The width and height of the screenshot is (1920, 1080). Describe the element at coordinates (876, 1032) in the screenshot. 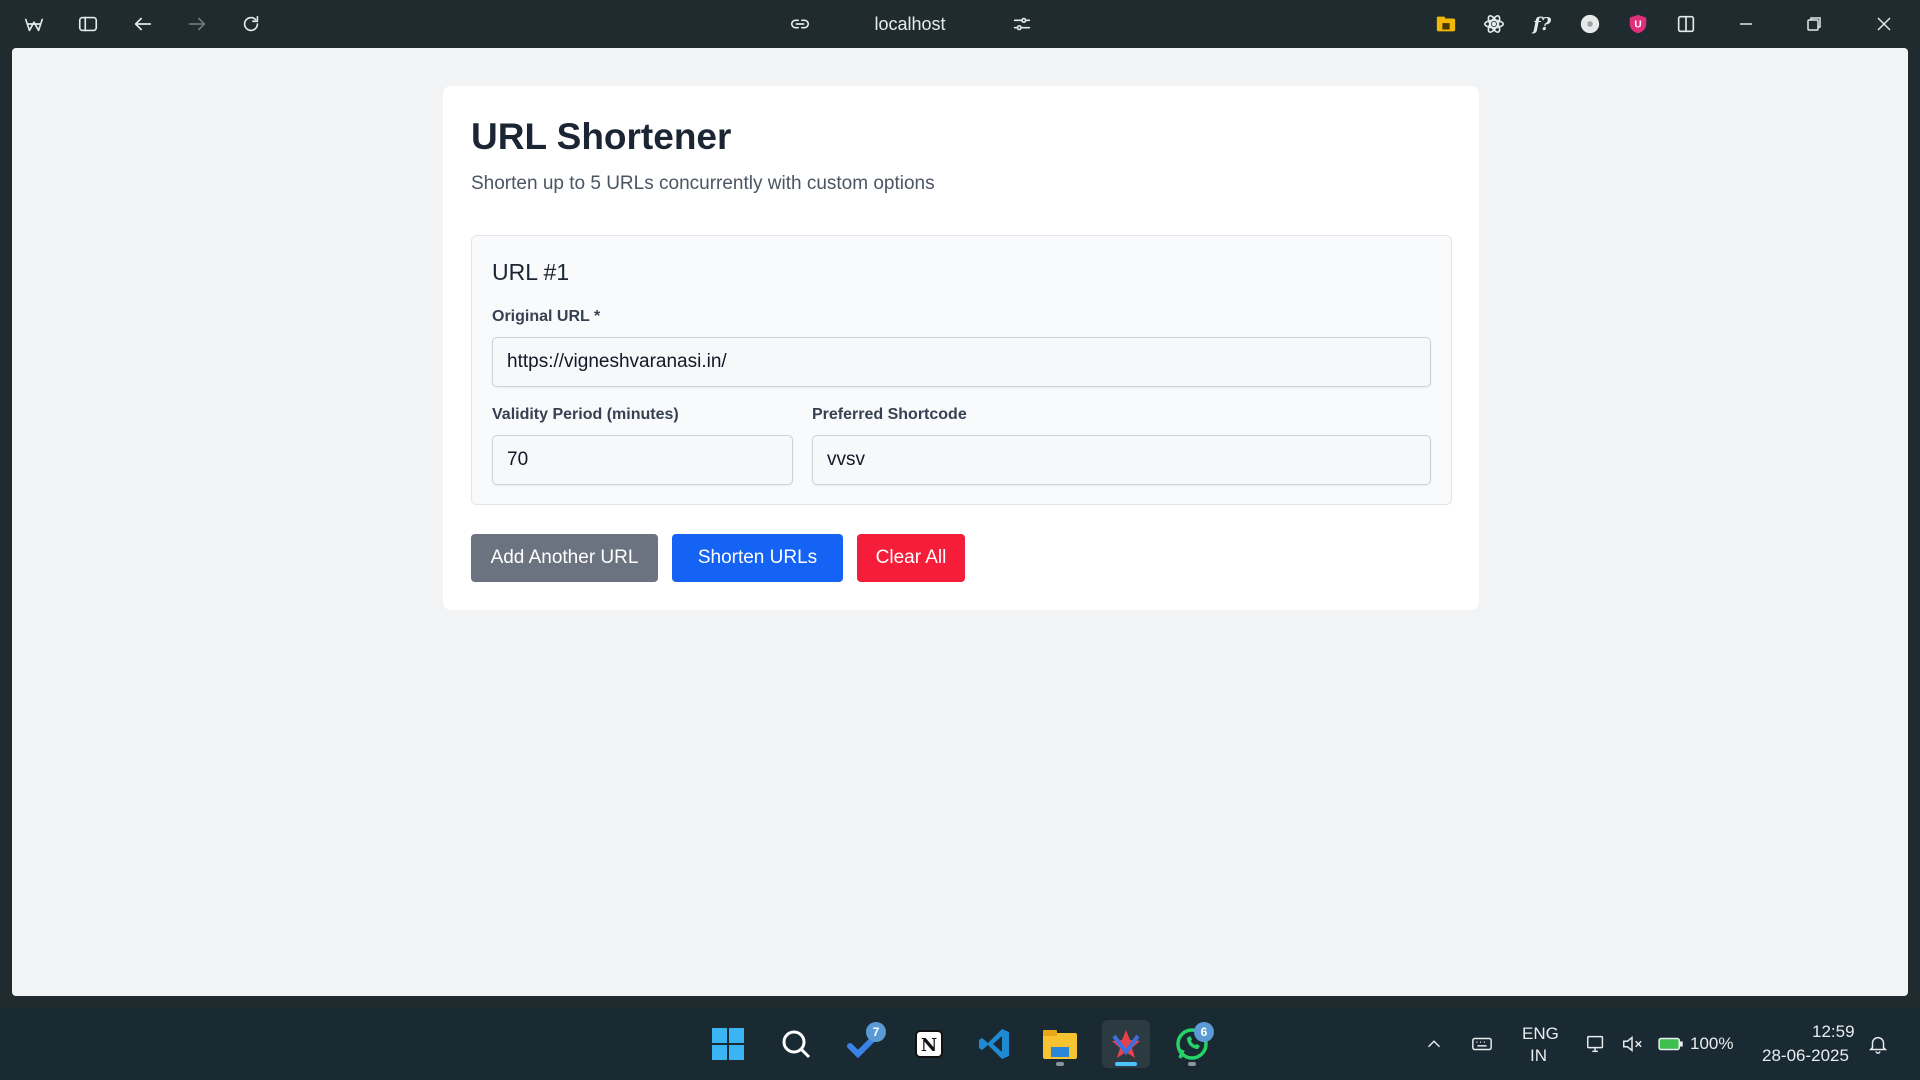

I see `todo-badge: 7` at that location.